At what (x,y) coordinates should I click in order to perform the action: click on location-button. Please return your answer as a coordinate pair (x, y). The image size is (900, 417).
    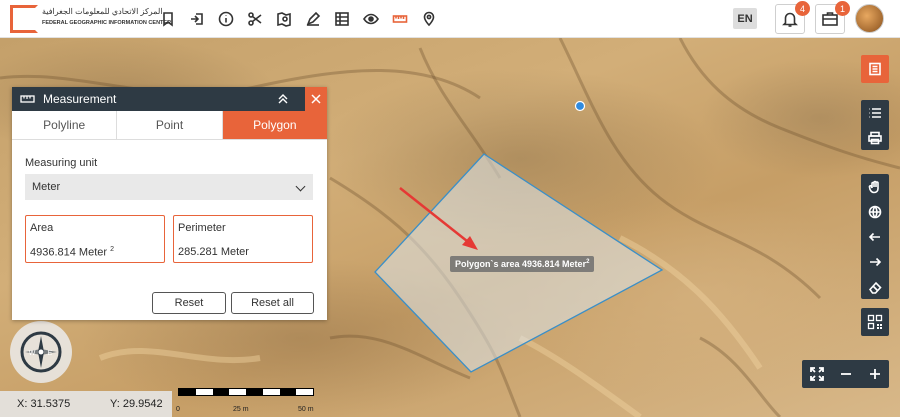
    Looking at the image, I should click on (428, 18).